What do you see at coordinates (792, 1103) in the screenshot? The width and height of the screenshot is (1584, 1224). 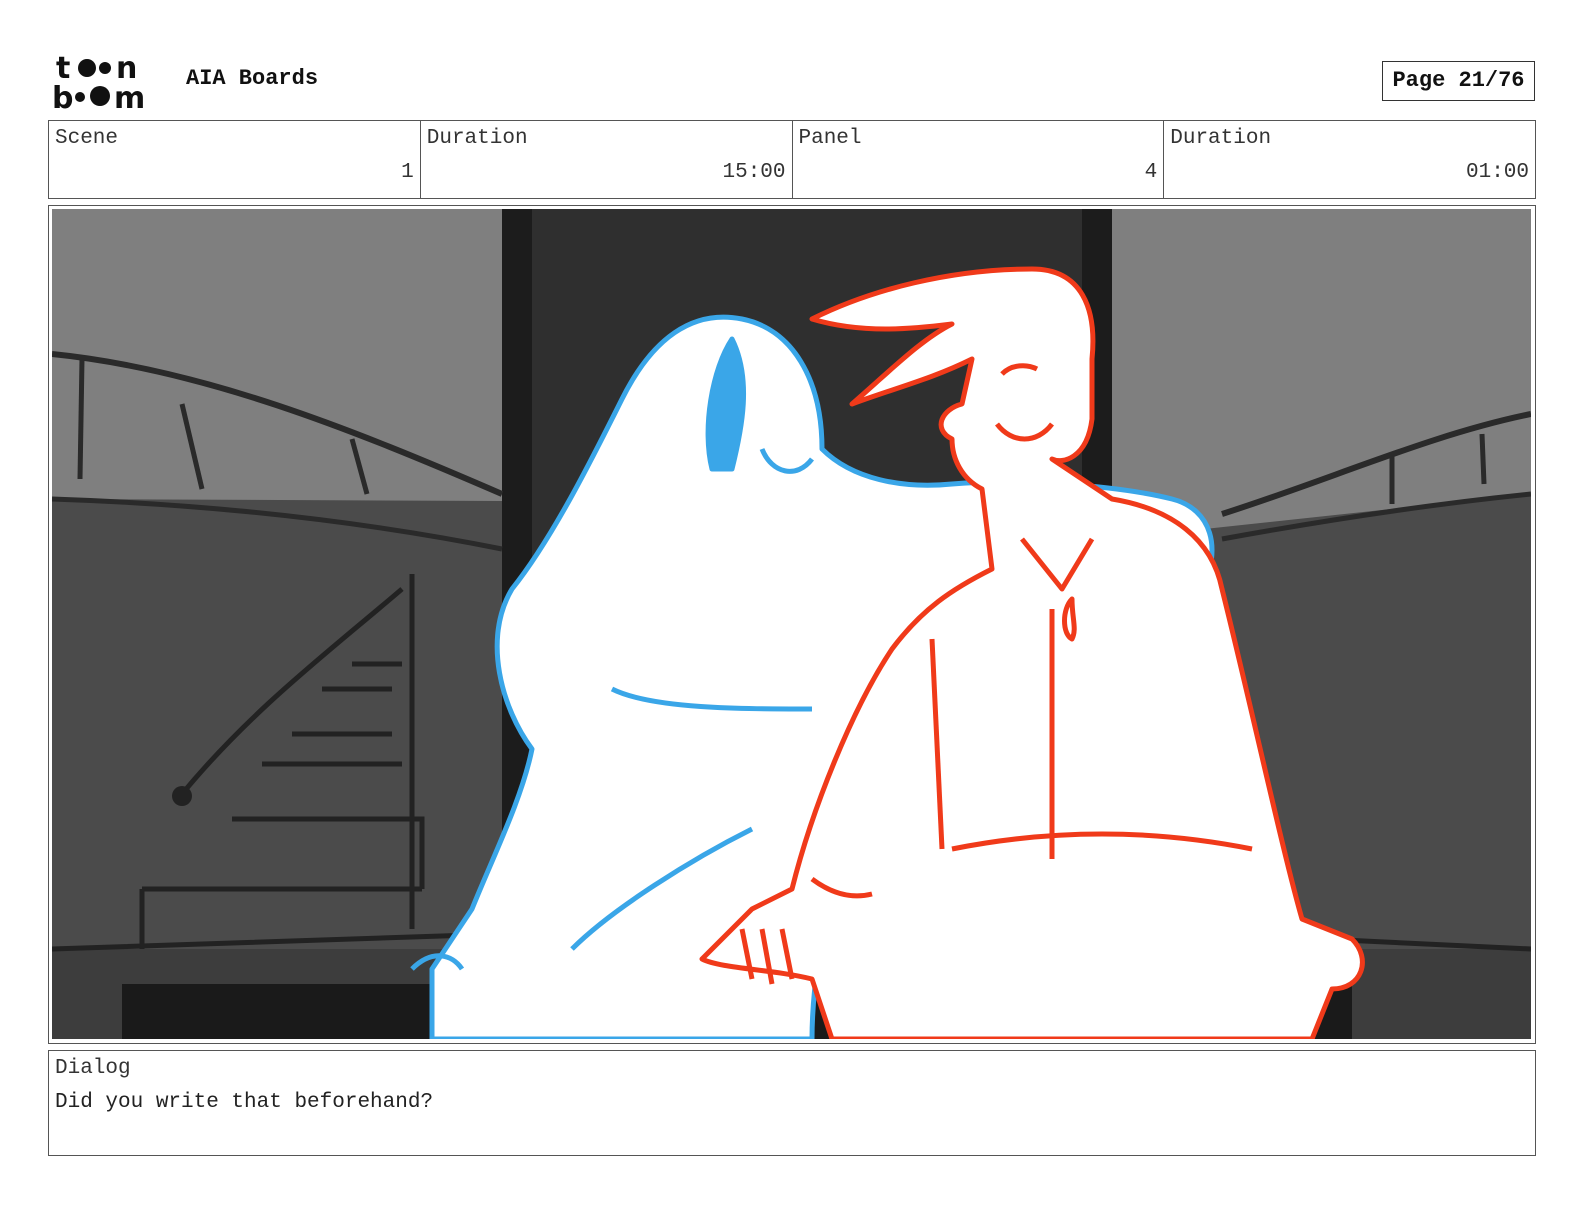 I see `dialog-box: Dialog Did you write that beforehand?` at bounding box center [792, 1103].